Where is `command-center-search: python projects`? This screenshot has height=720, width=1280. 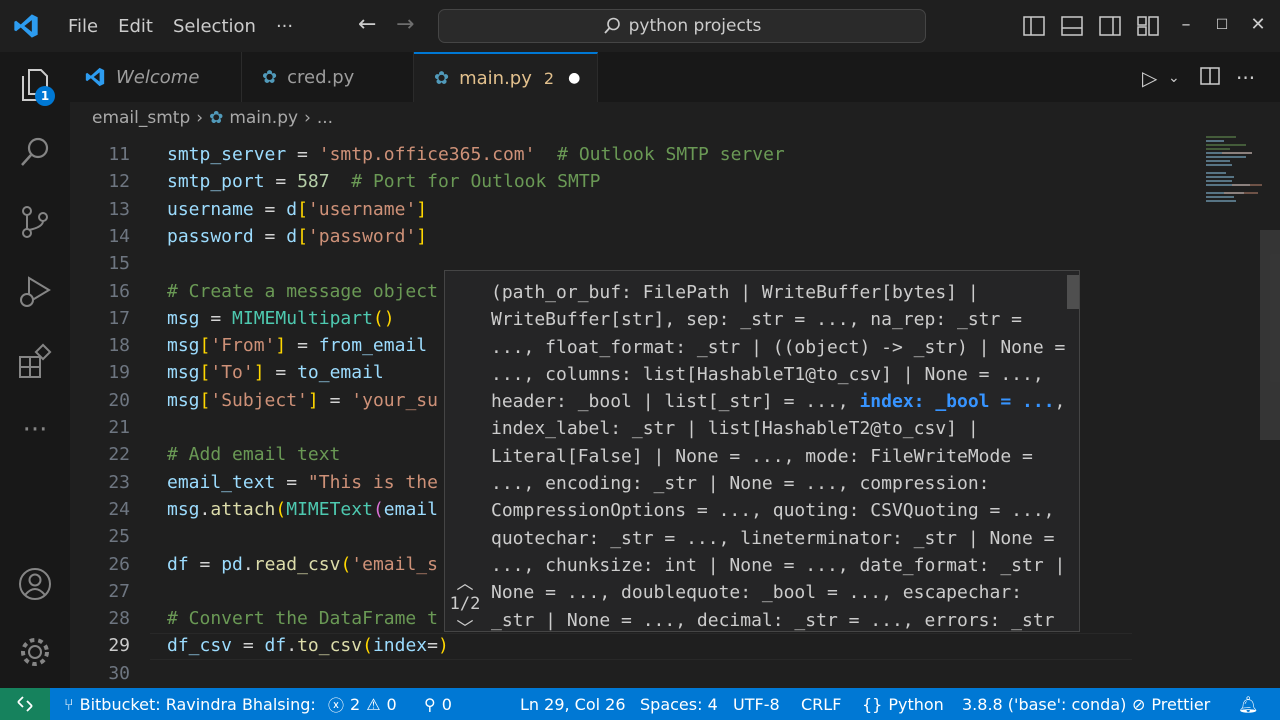 command-center-search: python projects is located at coordinates (682, 26).